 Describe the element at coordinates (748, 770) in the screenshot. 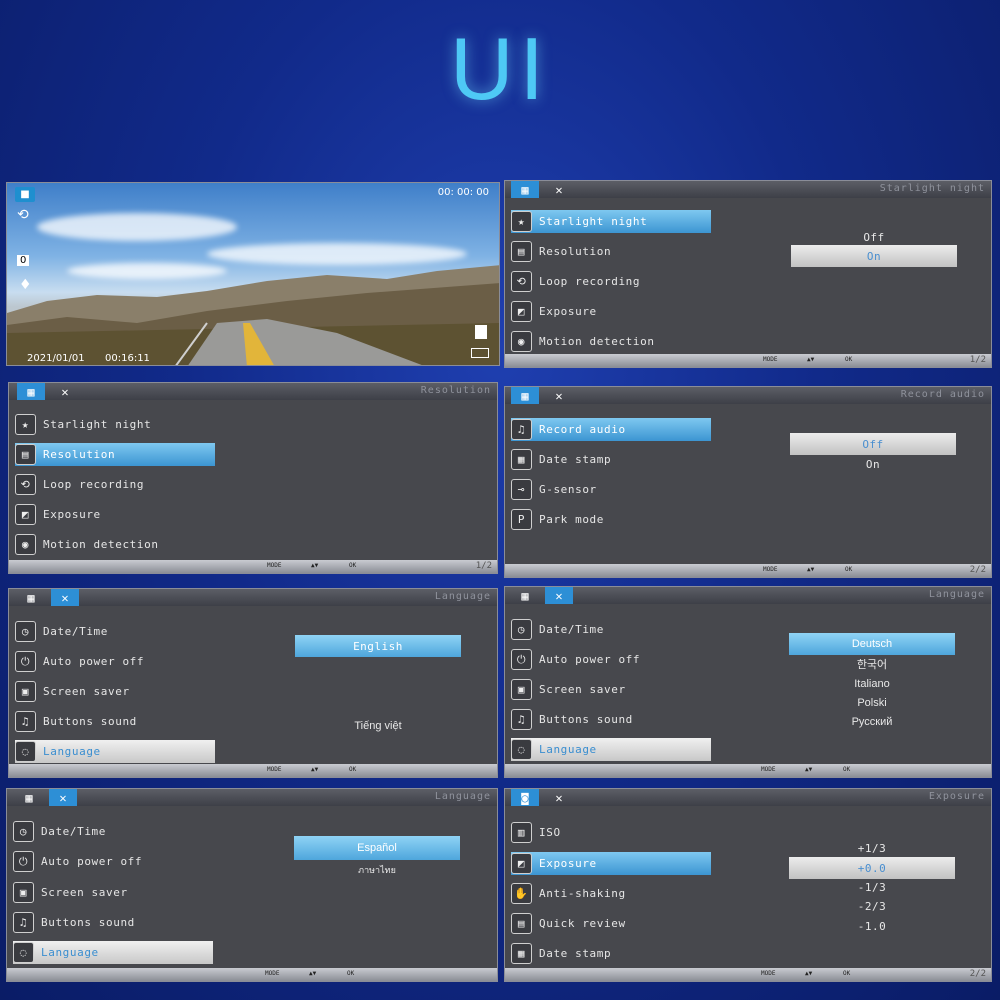

I see `menu-bottombar: MODE ▲▼ OK` at that location.